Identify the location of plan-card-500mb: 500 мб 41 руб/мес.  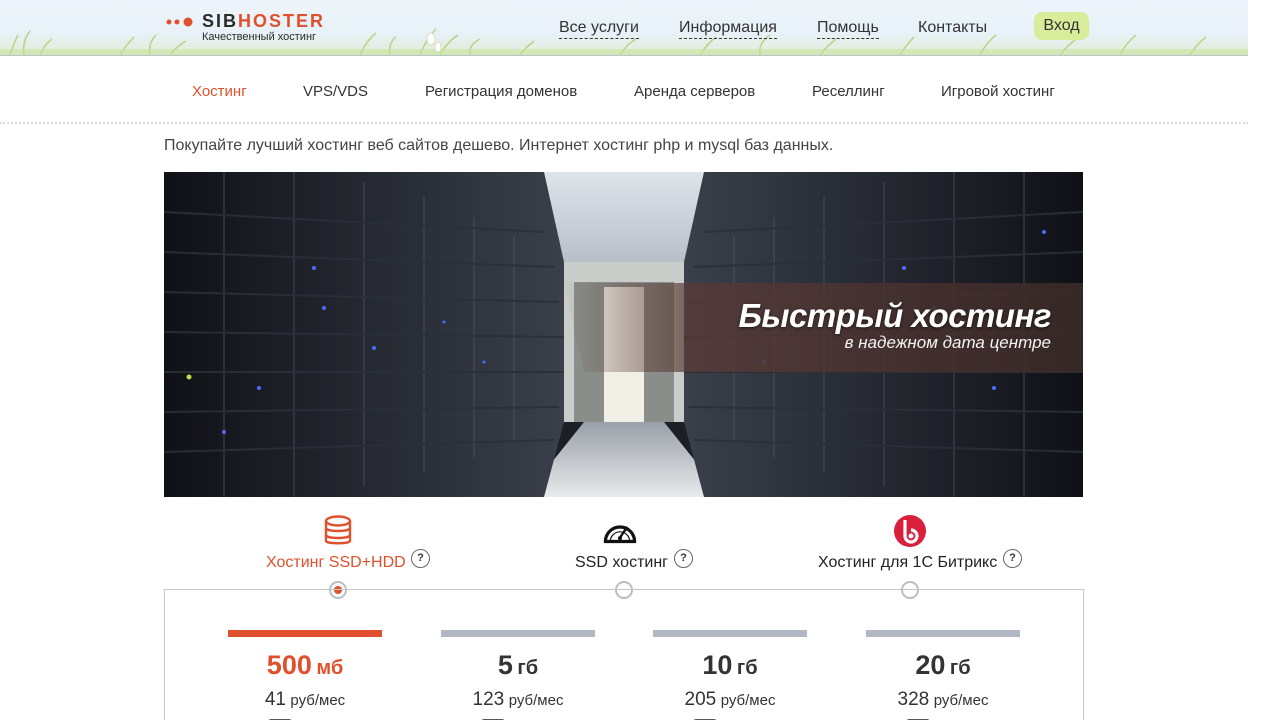
(305, 675).